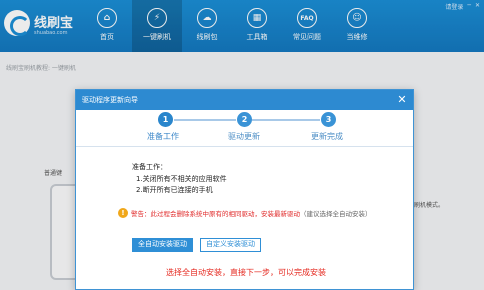 This screenshot has height=290, width=484. Describe the element at coordinates (244, 136) in the screenshot. I see `step-2-label: 驱动更新` at that location.